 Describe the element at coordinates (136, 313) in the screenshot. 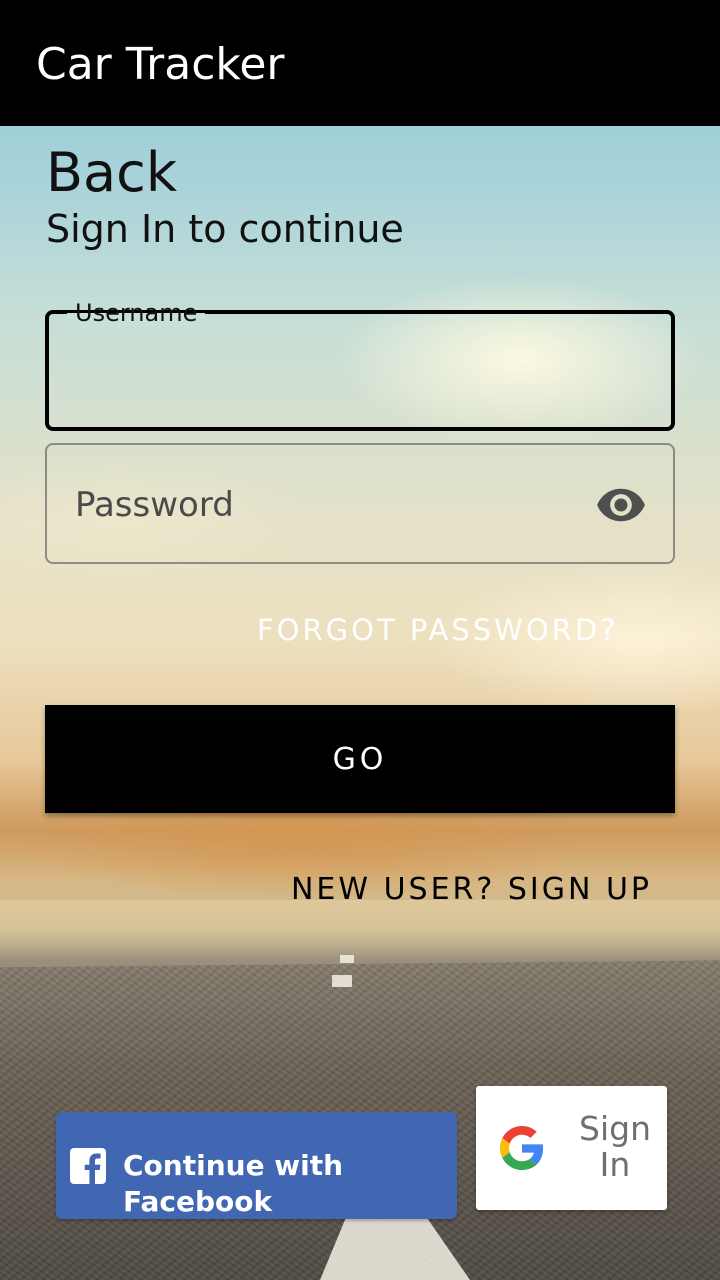

I see `username-label: Username` at that location.